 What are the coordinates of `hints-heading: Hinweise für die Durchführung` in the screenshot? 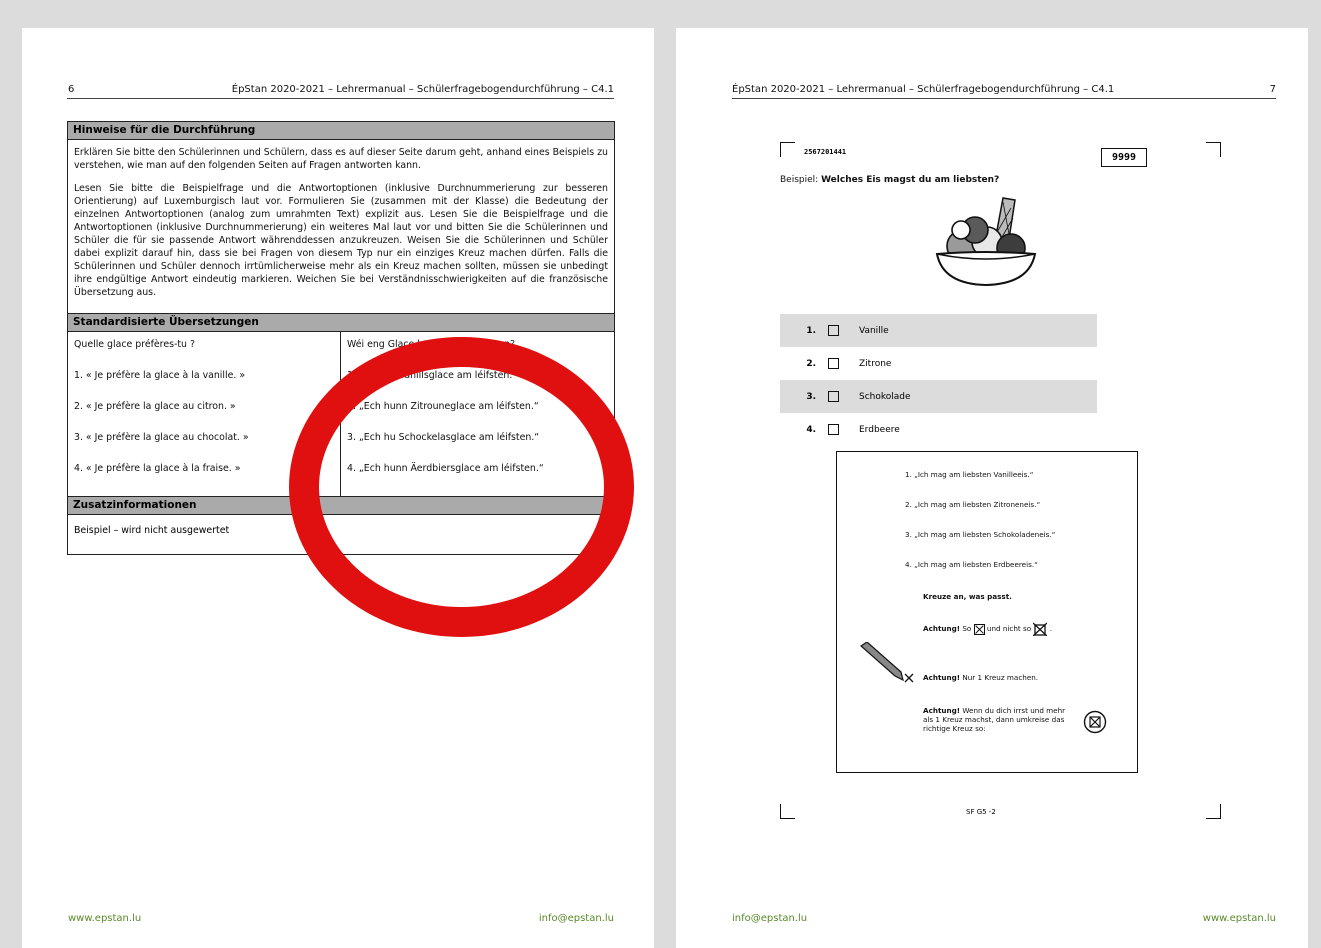 It's located at (341, 131).